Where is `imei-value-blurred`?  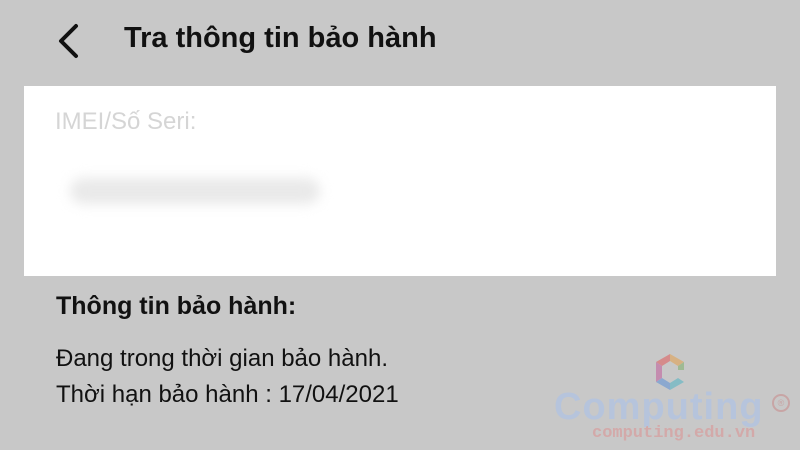 imei-value-blurred is located at coordinates (195, 191).